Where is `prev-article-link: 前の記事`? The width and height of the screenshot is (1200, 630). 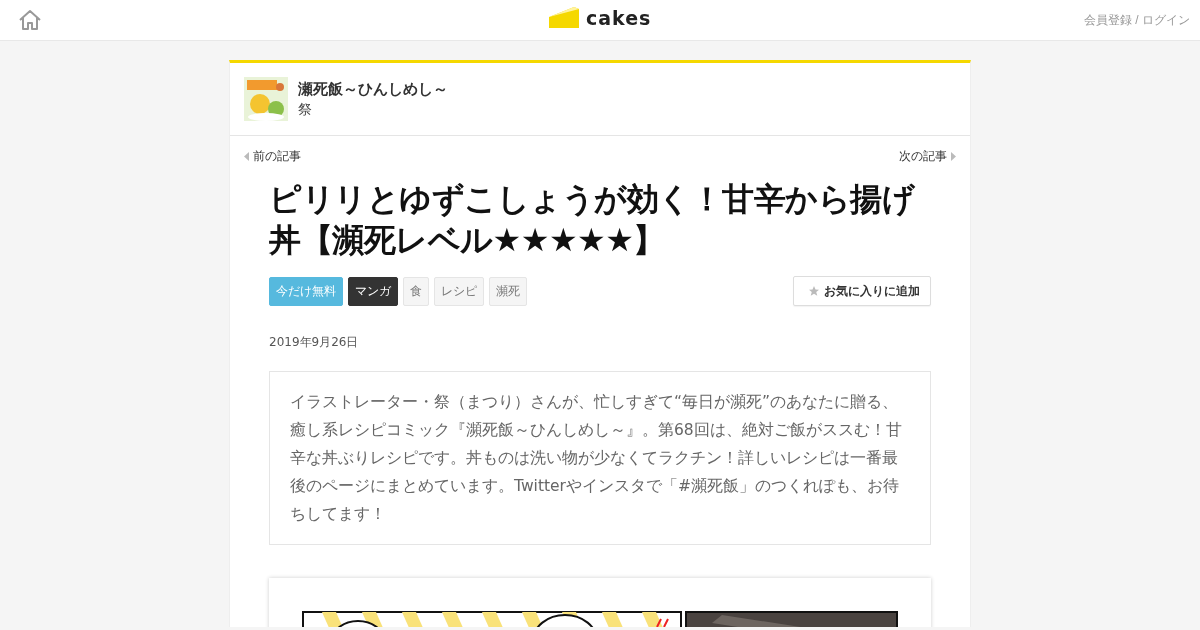
prev-article-link: 前の記事 is located at coordinates (272, 156).